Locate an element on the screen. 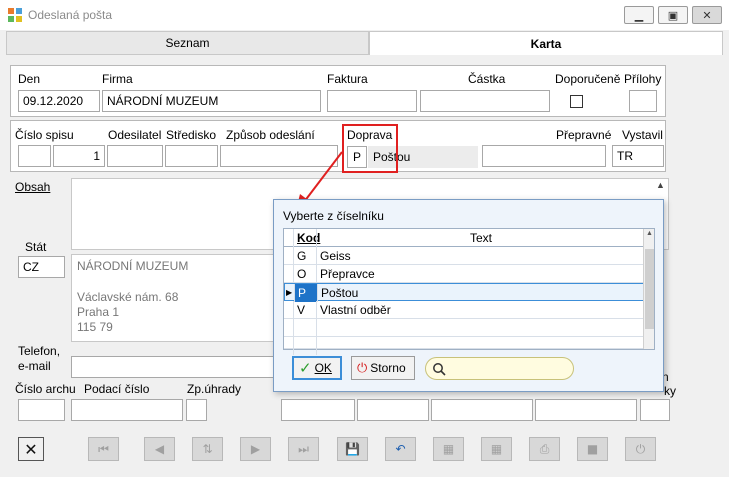  grid-header-indicator is located at coordinates (288, 238).